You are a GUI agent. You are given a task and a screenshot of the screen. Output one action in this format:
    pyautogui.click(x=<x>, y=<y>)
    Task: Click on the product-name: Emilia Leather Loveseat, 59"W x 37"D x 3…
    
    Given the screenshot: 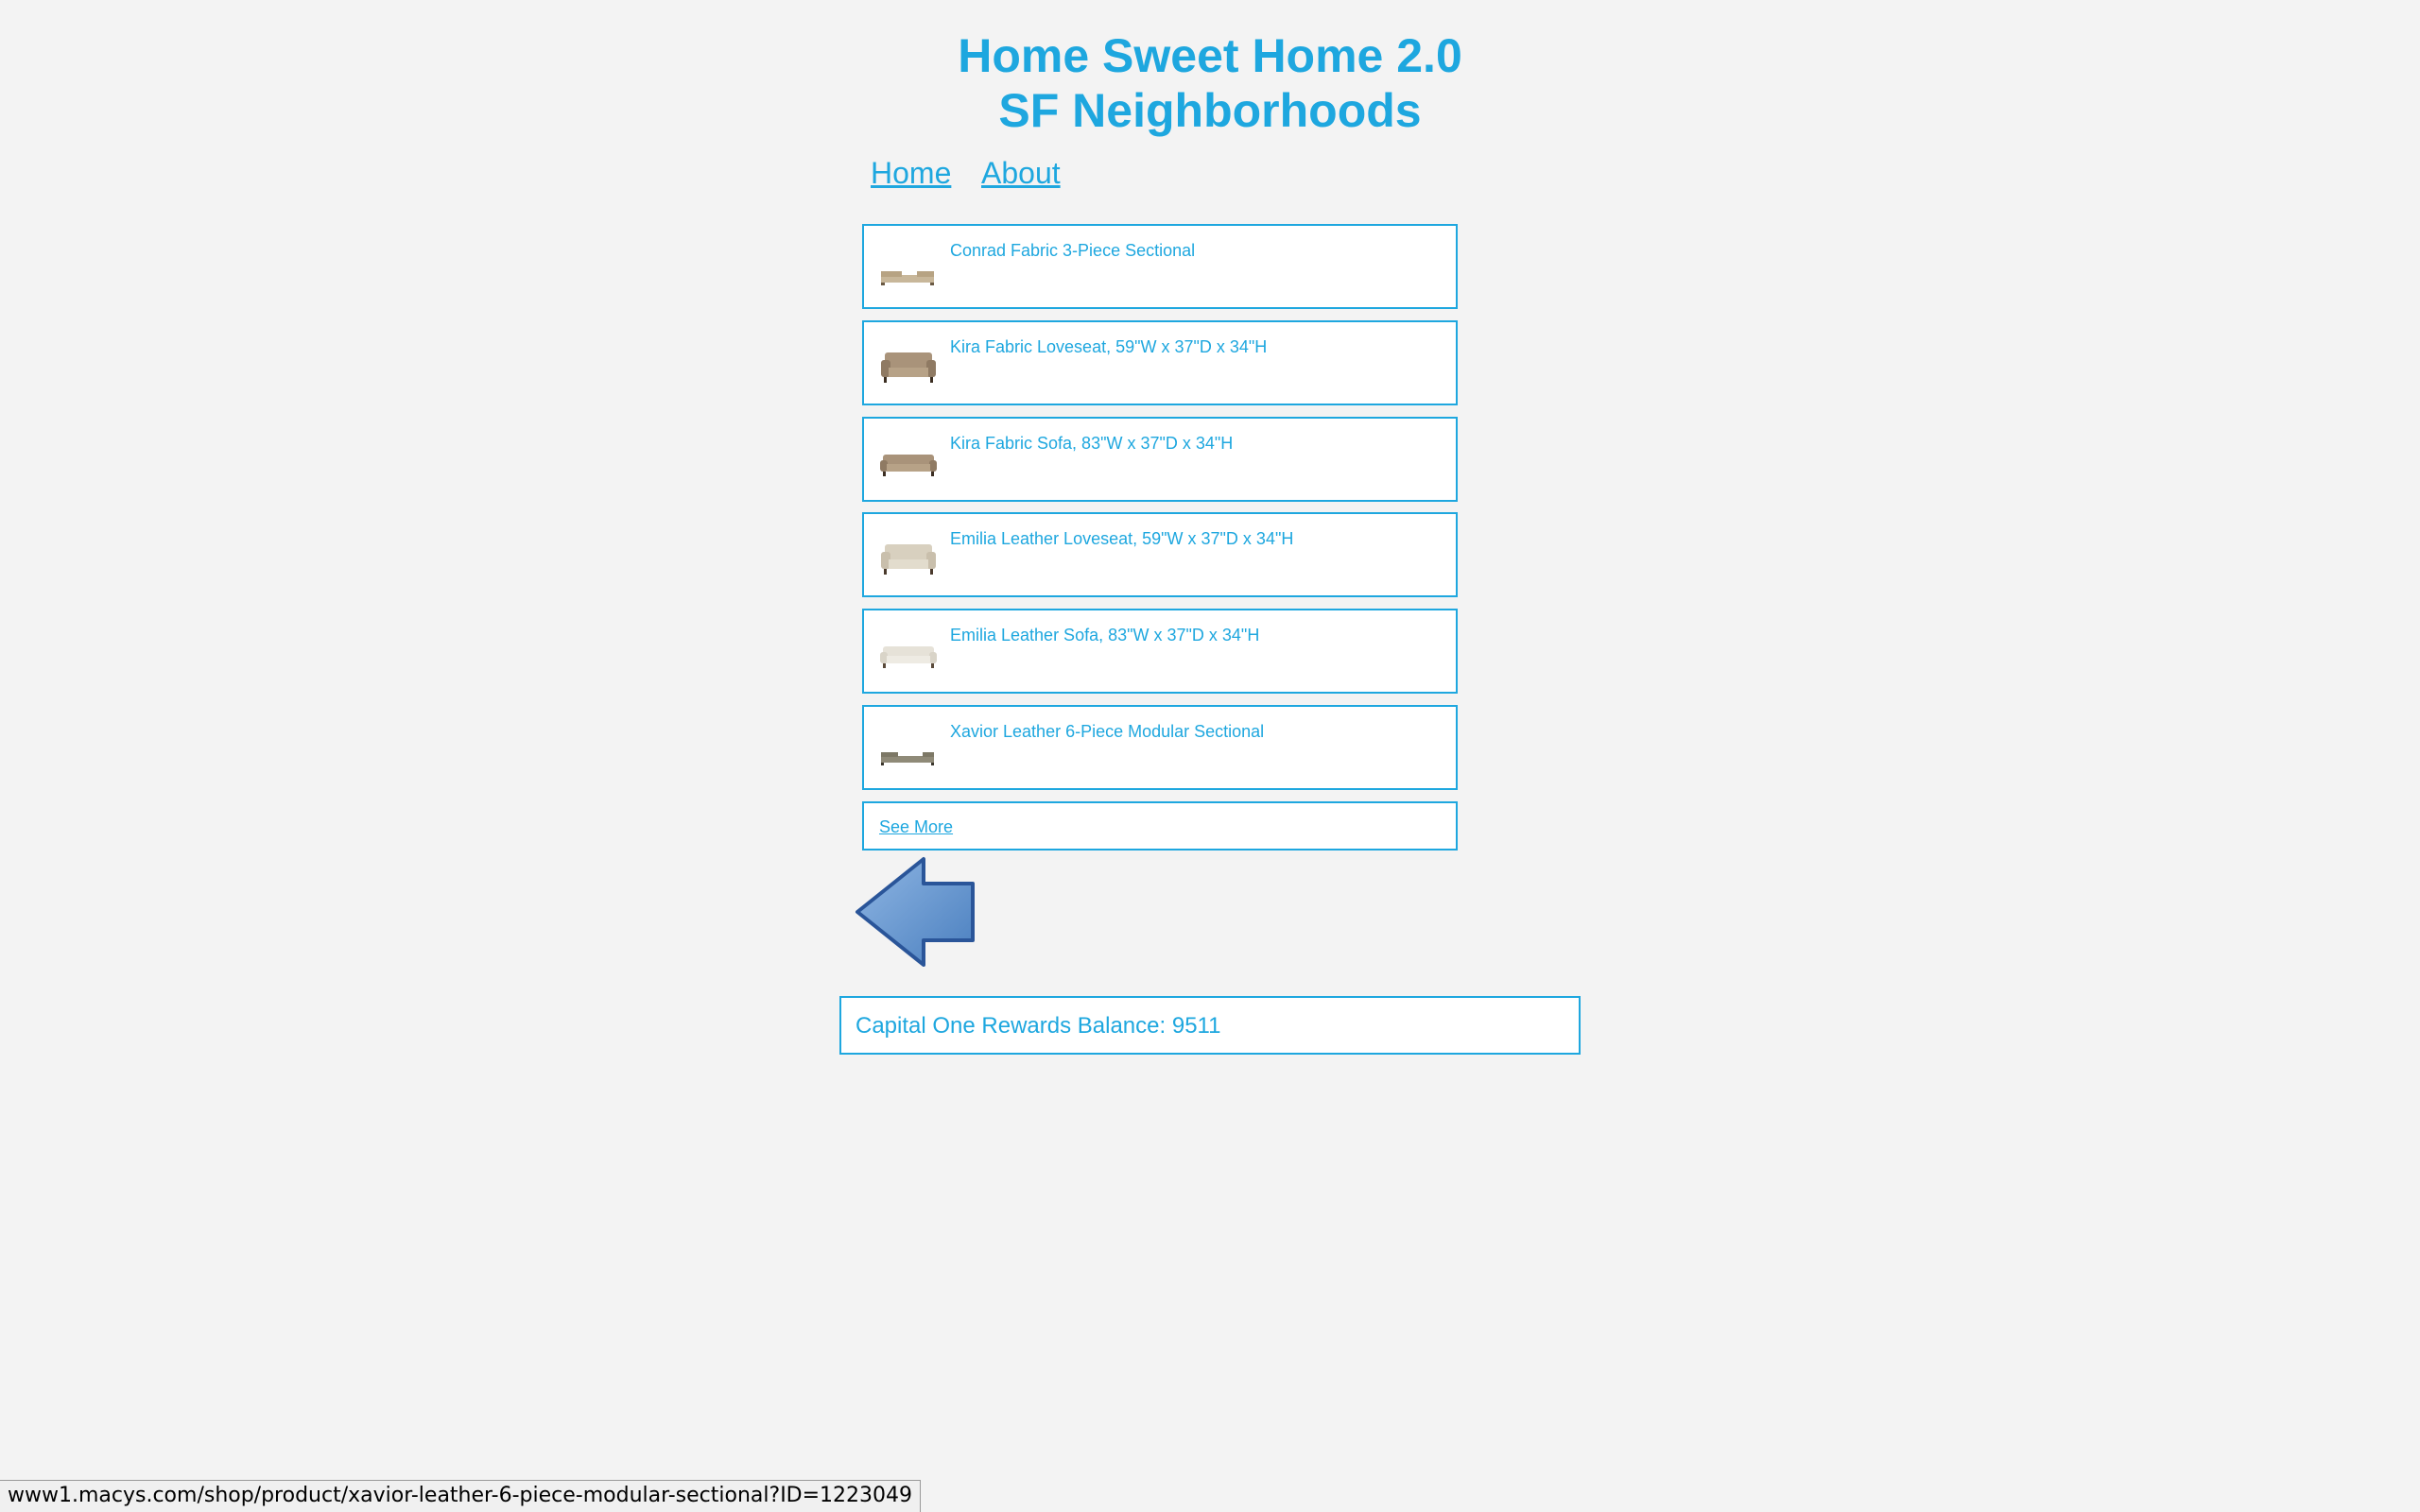 What is the action you would take?
    pyautogui.click(x=1122, y=538)
    